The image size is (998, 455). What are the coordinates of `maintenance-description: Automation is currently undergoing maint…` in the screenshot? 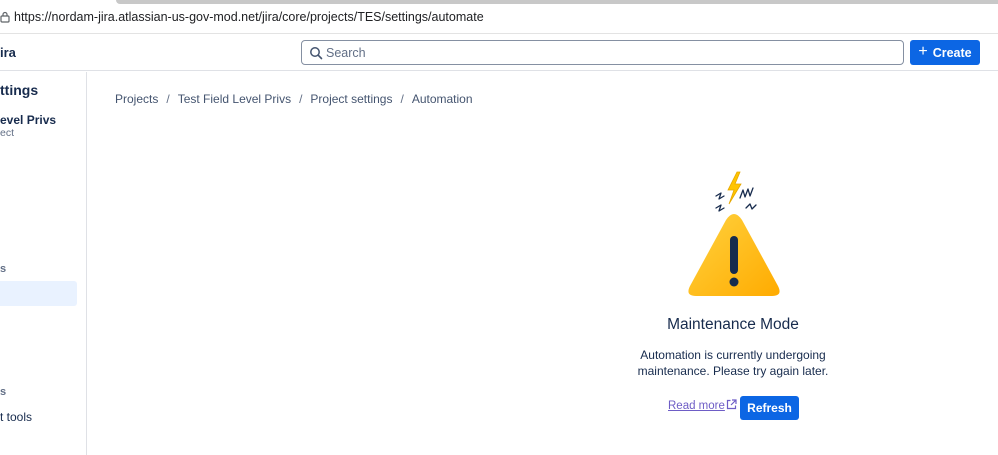 It's located at (733, 363).